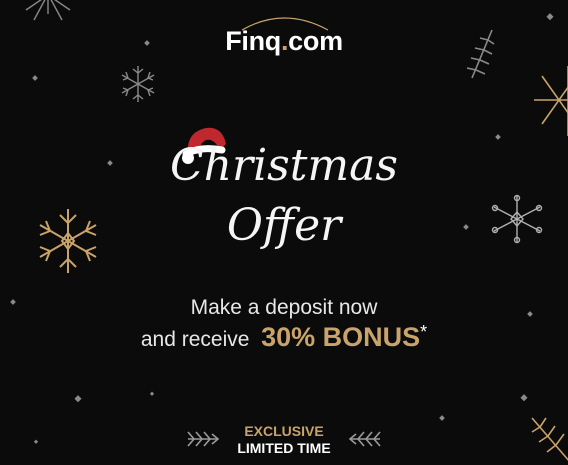  I want to click on headline-line2: Offer, so click(284, 225).